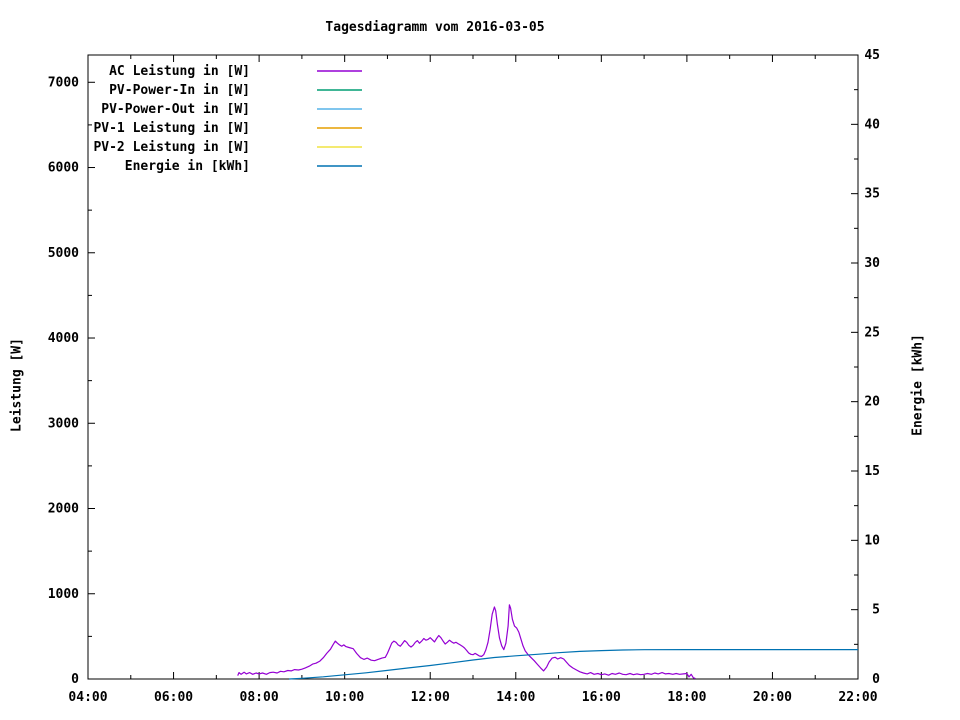 The image size is (960, 720). What do you see at coordinates (63, 338) in the screenshot?
I see `y1-tick-label: 4000` at bounding box center [63, 338].